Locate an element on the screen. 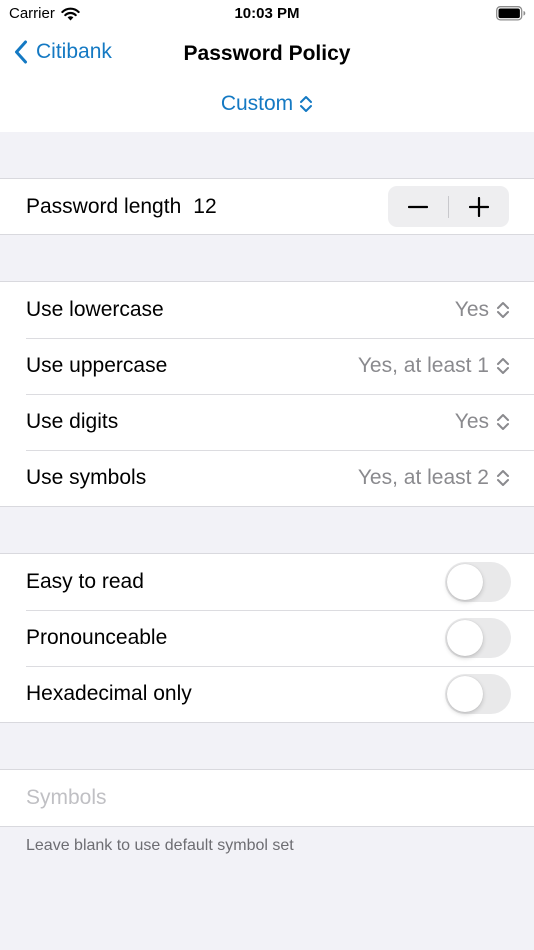 The image size is (534, 950). policy-mode-selector: Custom is located at coordinates (267, 104).